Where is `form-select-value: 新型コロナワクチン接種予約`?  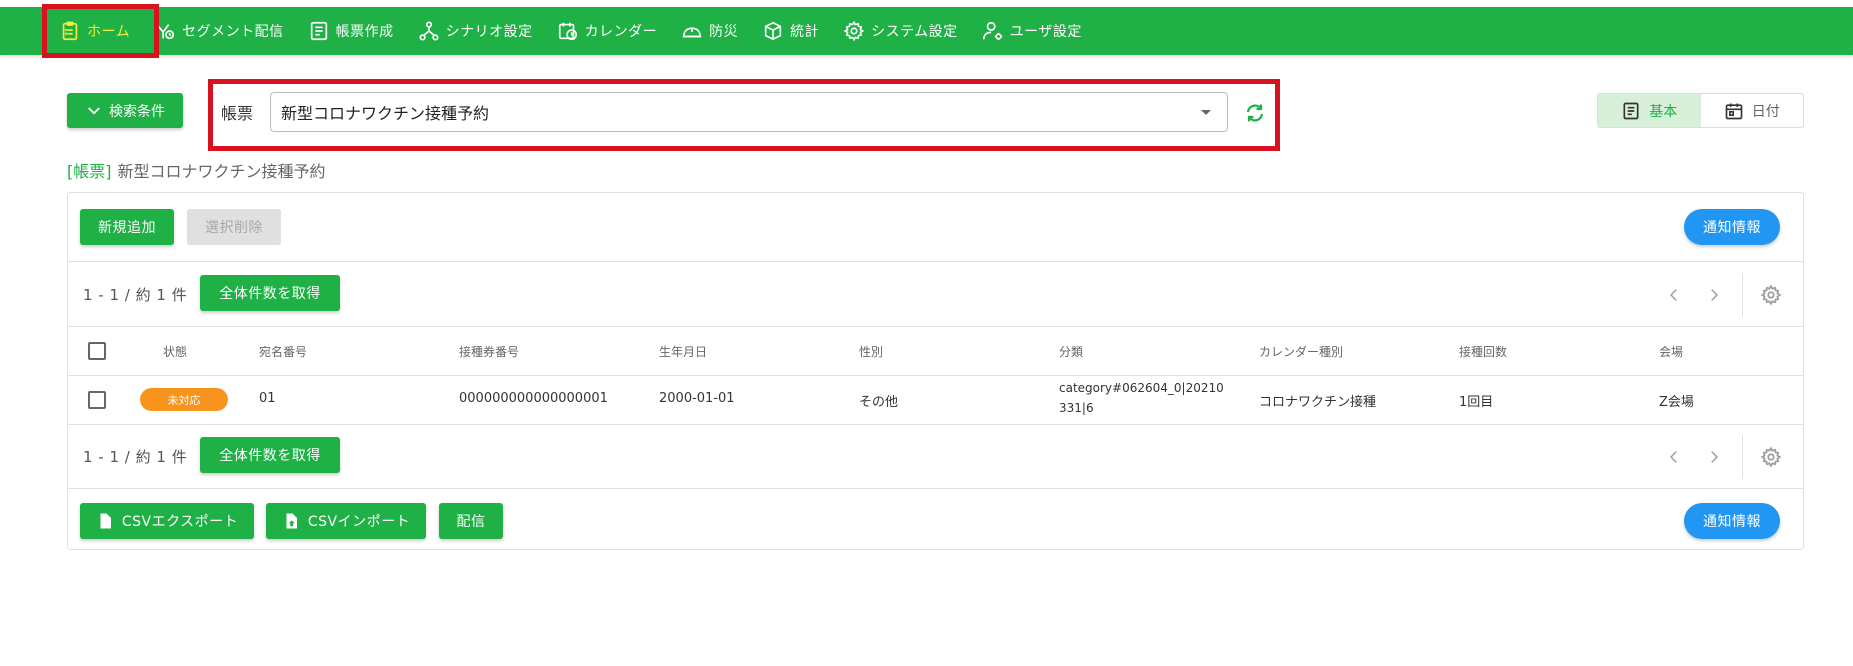
form-select-value: 新型コロナワクチン接種予約 is located at coordinates (385, 113).